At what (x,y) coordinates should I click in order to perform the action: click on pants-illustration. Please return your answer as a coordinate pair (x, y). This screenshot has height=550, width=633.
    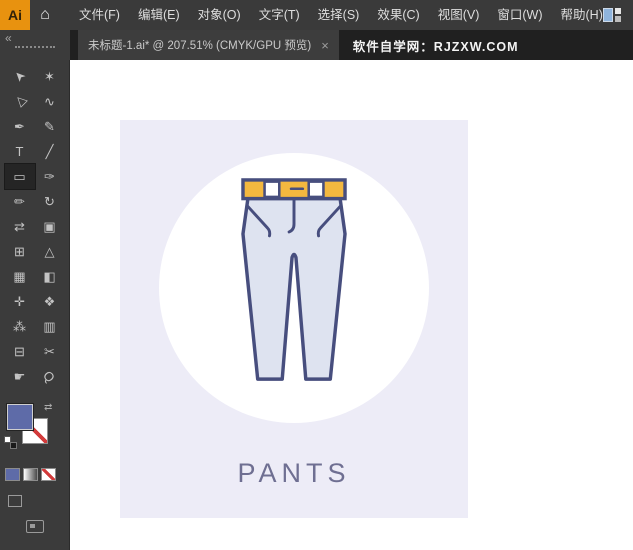
    Looking at the image, I should click on (294, 281).